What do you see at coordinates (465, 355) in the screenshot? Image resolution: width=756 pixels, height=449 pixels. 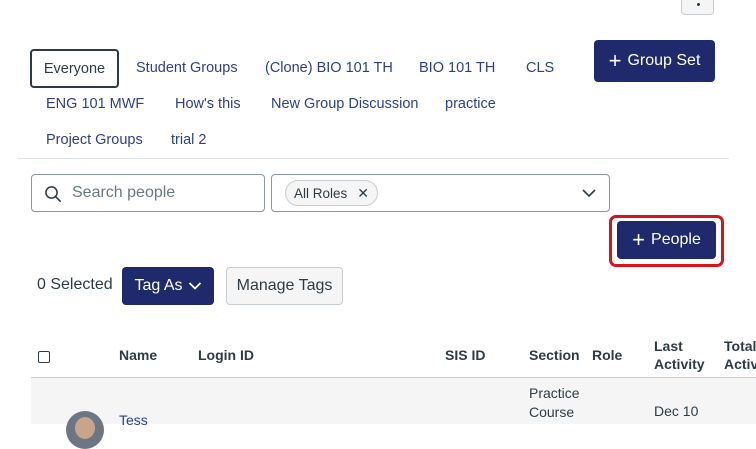 I see `header-sis-id: SIS ID` at bounding box center [465, 355].